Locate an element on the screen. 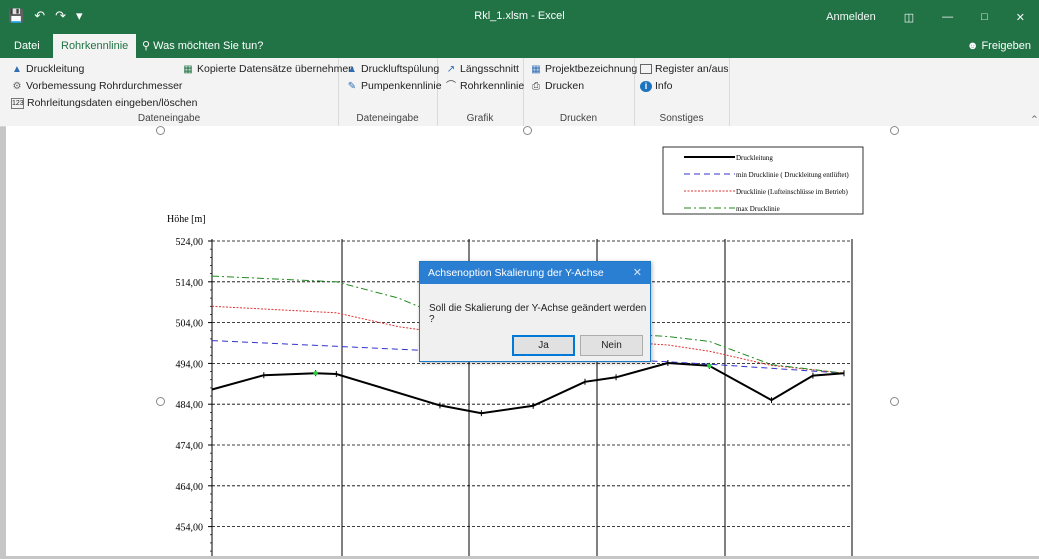 This screenshot has width=1039, height=559. resize-handle-top-center is located at coordinates (527, 130).